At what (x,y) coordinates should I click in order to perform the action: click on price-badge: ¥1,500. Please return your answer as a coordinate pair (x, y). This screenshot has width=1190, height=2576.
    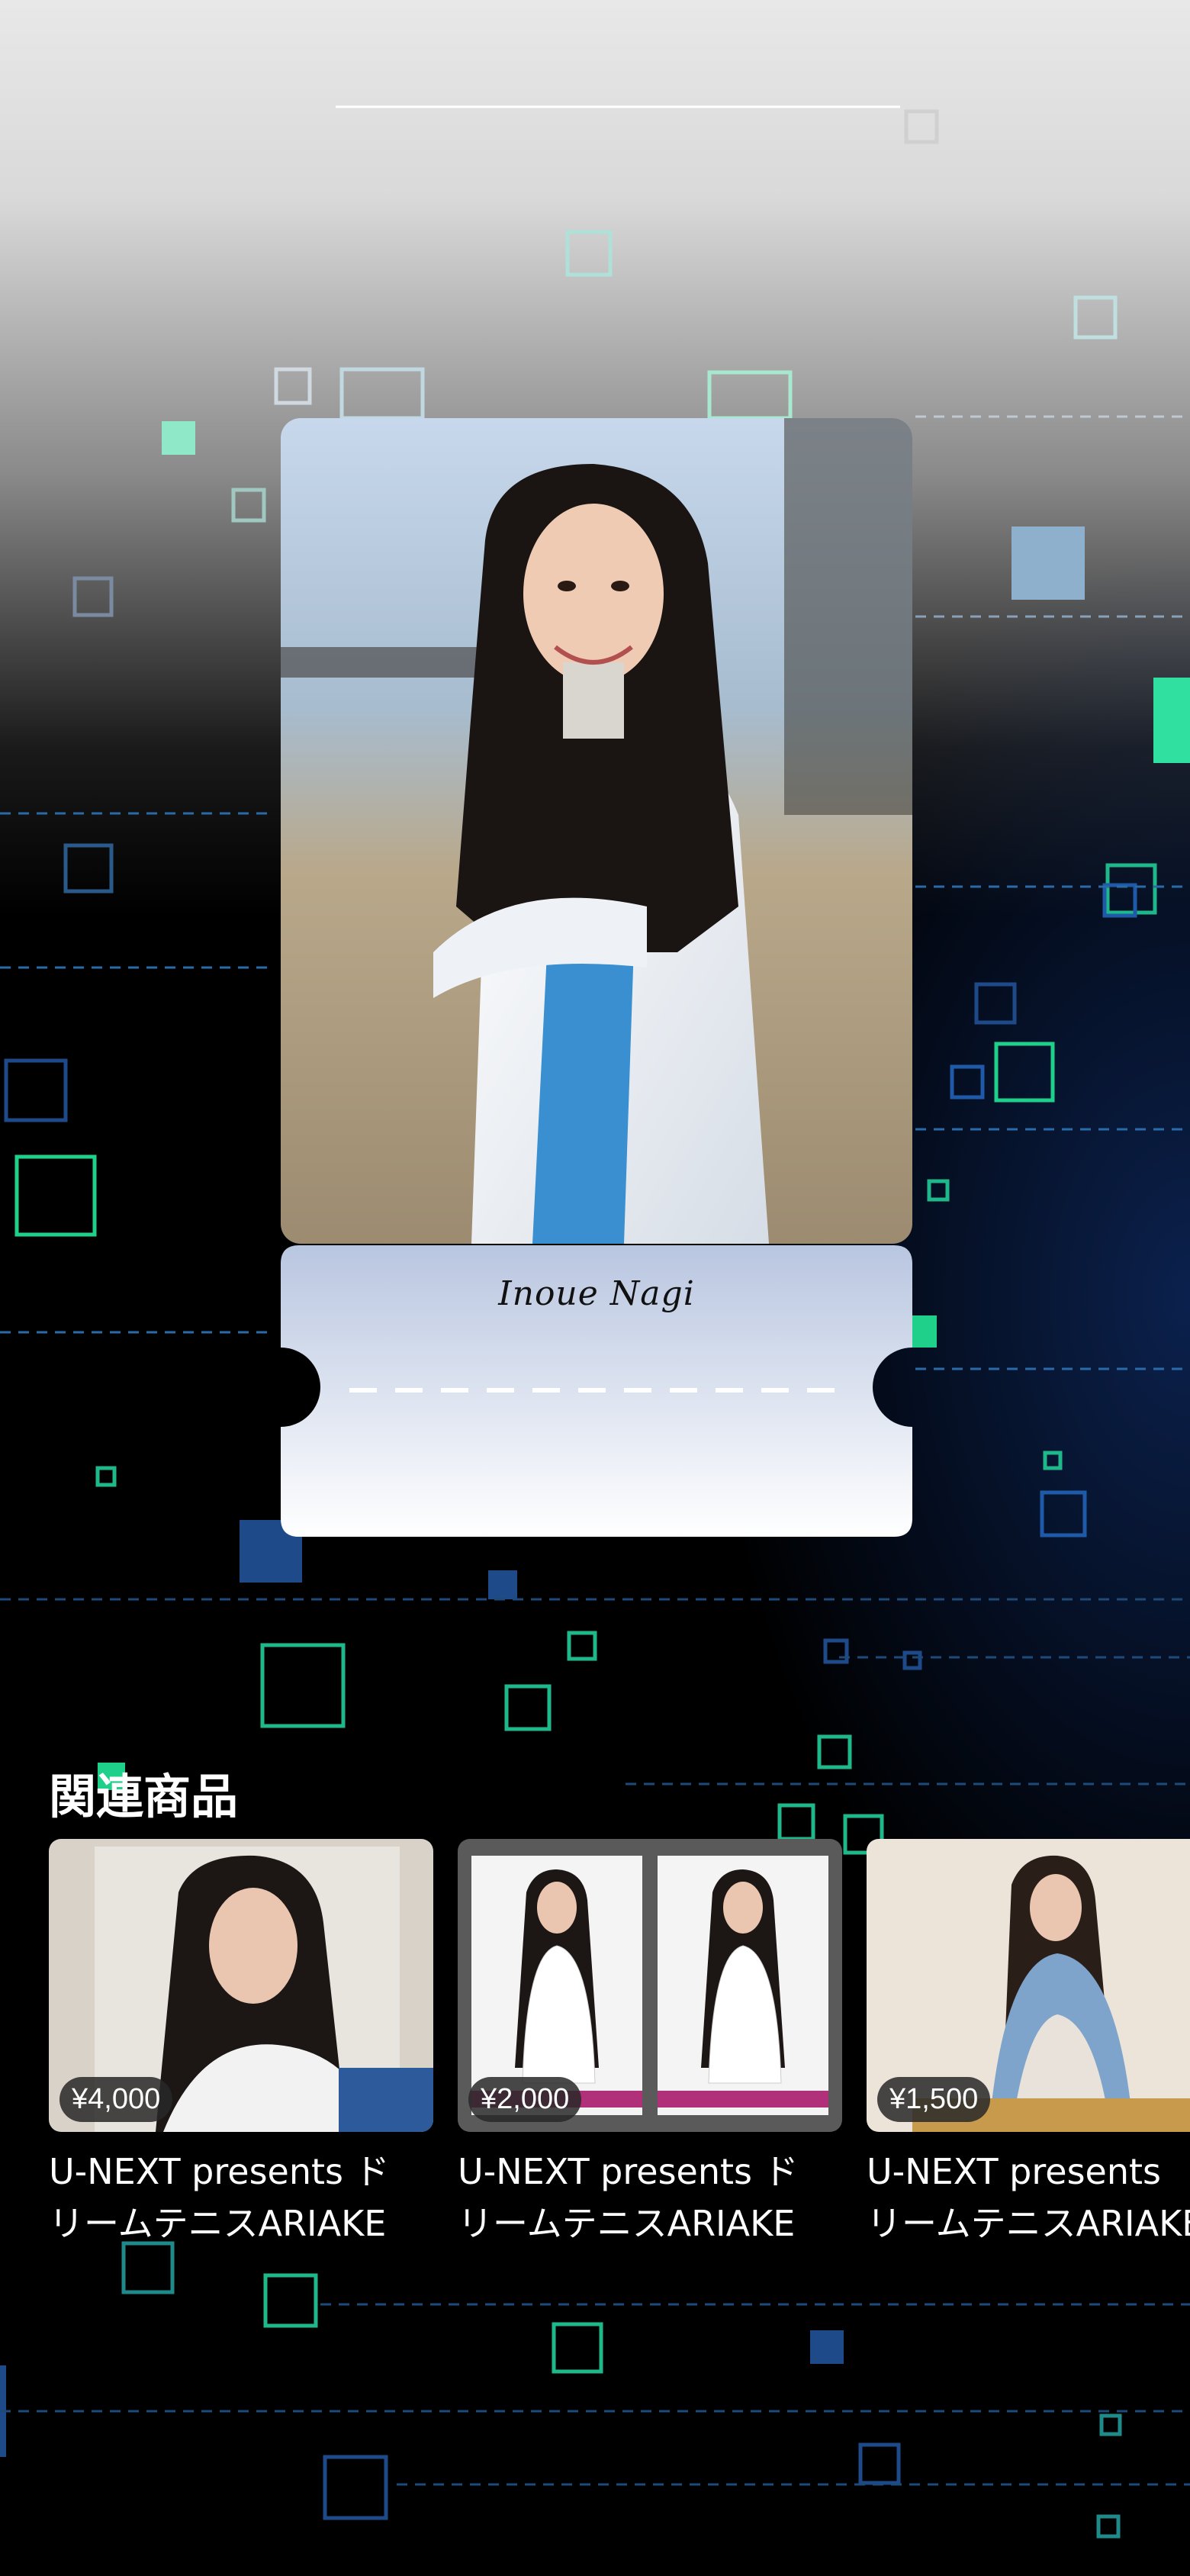
    Looking at the image, I should click on (934, 2099).